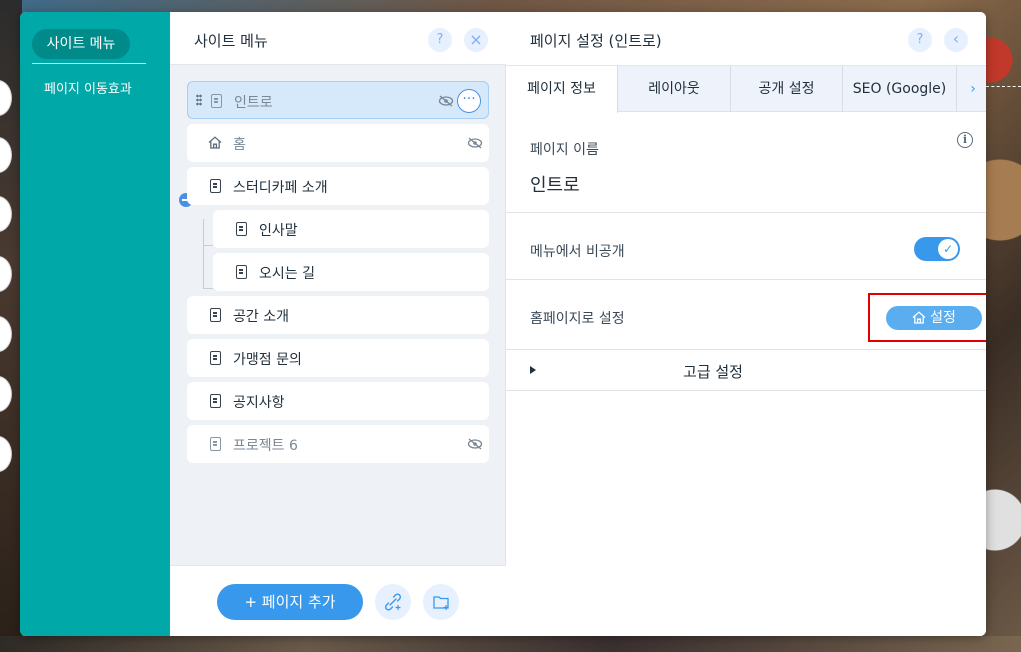 This screenshot has height=652, width=1021. I want to click on add-link-button, so click(393, 602).